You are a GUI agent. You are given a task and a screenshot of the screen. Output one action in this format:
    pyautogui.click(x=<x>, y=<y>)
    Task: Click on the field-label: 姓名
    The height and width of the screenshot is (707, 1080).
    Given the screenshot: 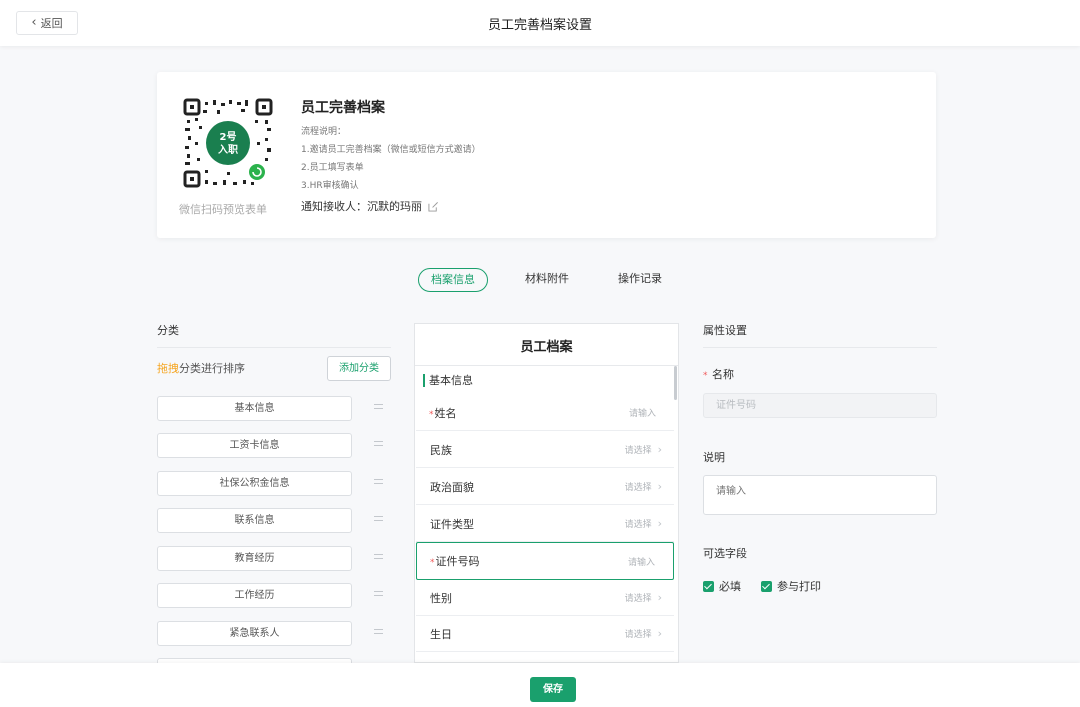 What is the action you would take?
    pyautogui.click(x=445, y=413)
    